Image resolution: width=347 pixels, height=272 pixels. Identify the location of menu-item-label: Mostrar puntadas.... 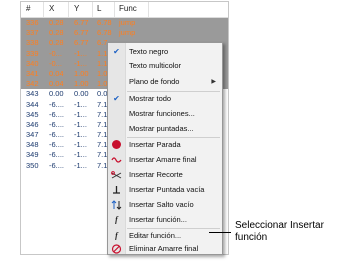
(161, 128).